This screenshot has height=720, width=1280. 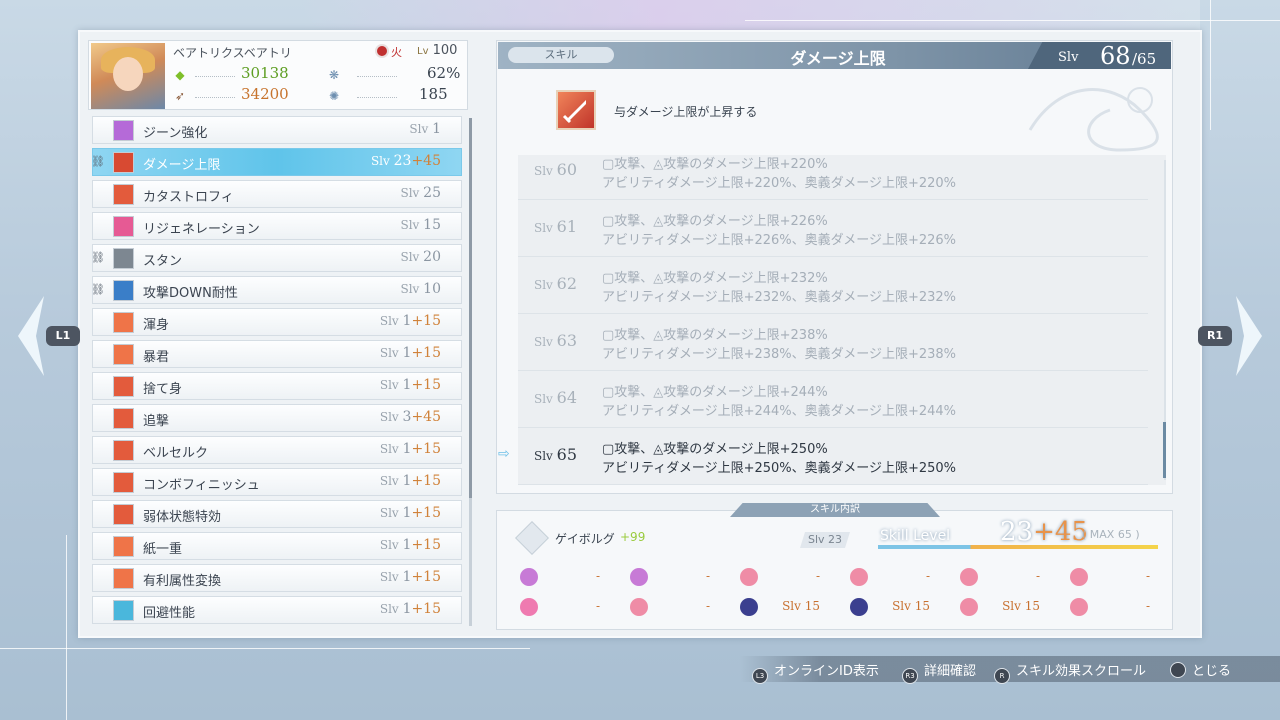 I want to click on r1-button: R1, so click(x=1215, y=336).